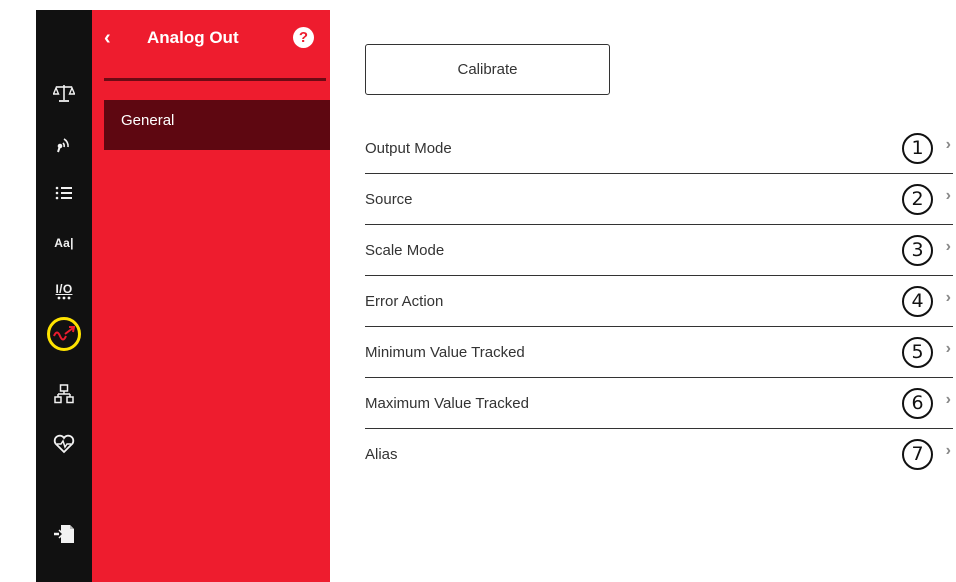 Image resolution: width=956 pixels, height=582 pixels. What do you see at coordinates (405, 250) in the screenshot?
I see `row-label: Scale Mode` at bounding box center [405, 250].